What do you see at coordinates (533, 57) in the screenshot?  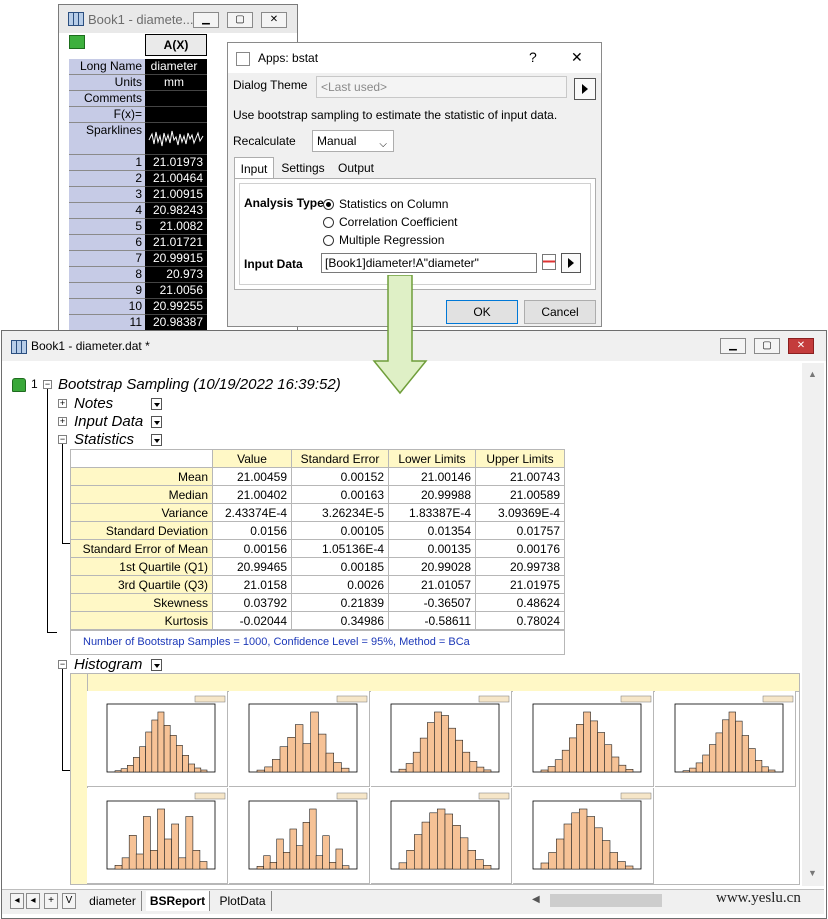 I see `help-button: ?` at bounding box center [533, 57].